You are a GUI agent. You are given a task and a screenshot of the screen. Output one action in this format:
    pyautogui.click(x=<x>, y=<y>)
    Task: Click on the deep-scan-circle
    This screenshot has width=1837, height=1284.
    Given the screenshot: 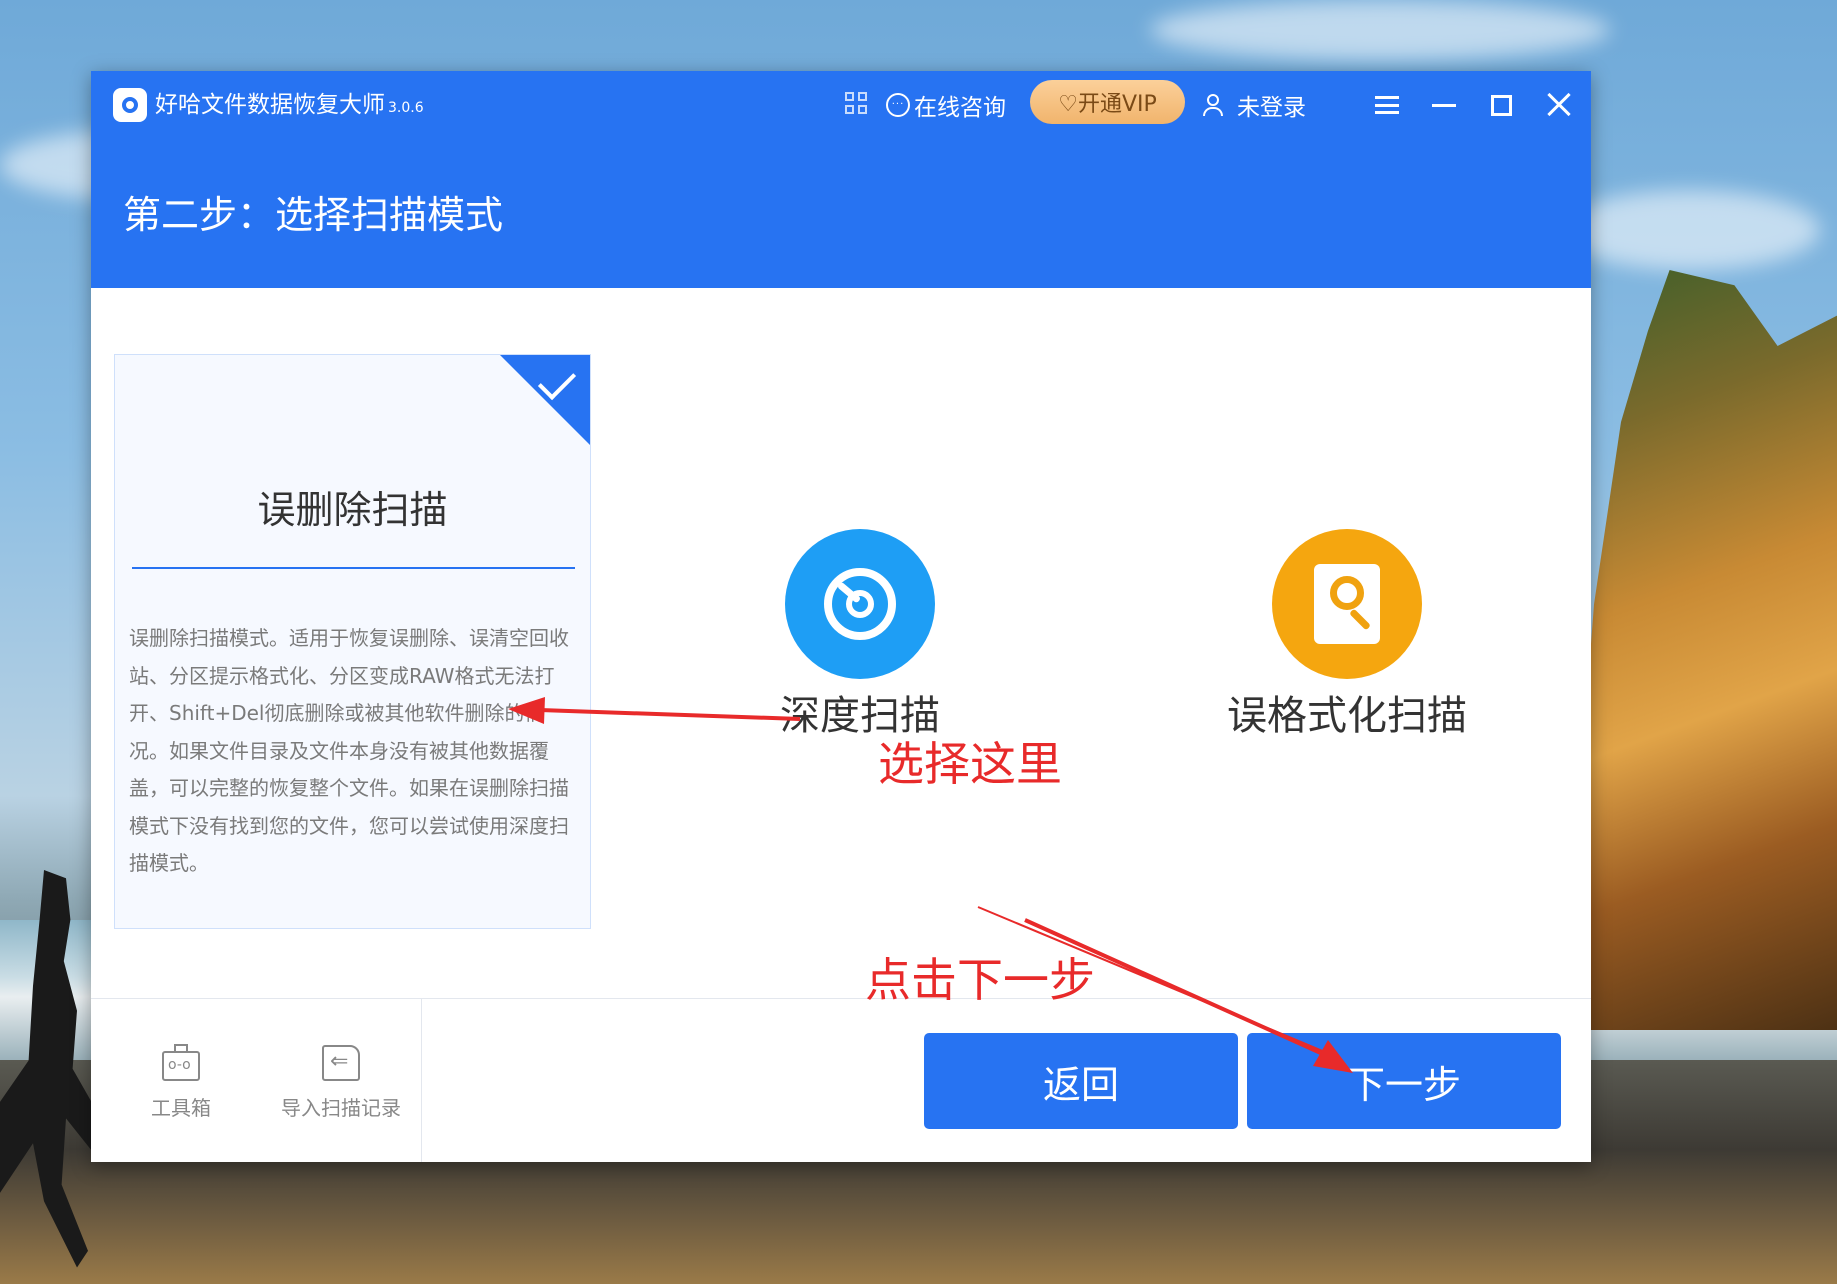 What is the action you would take?
    pyautogui.click(x=860, y=604)
    